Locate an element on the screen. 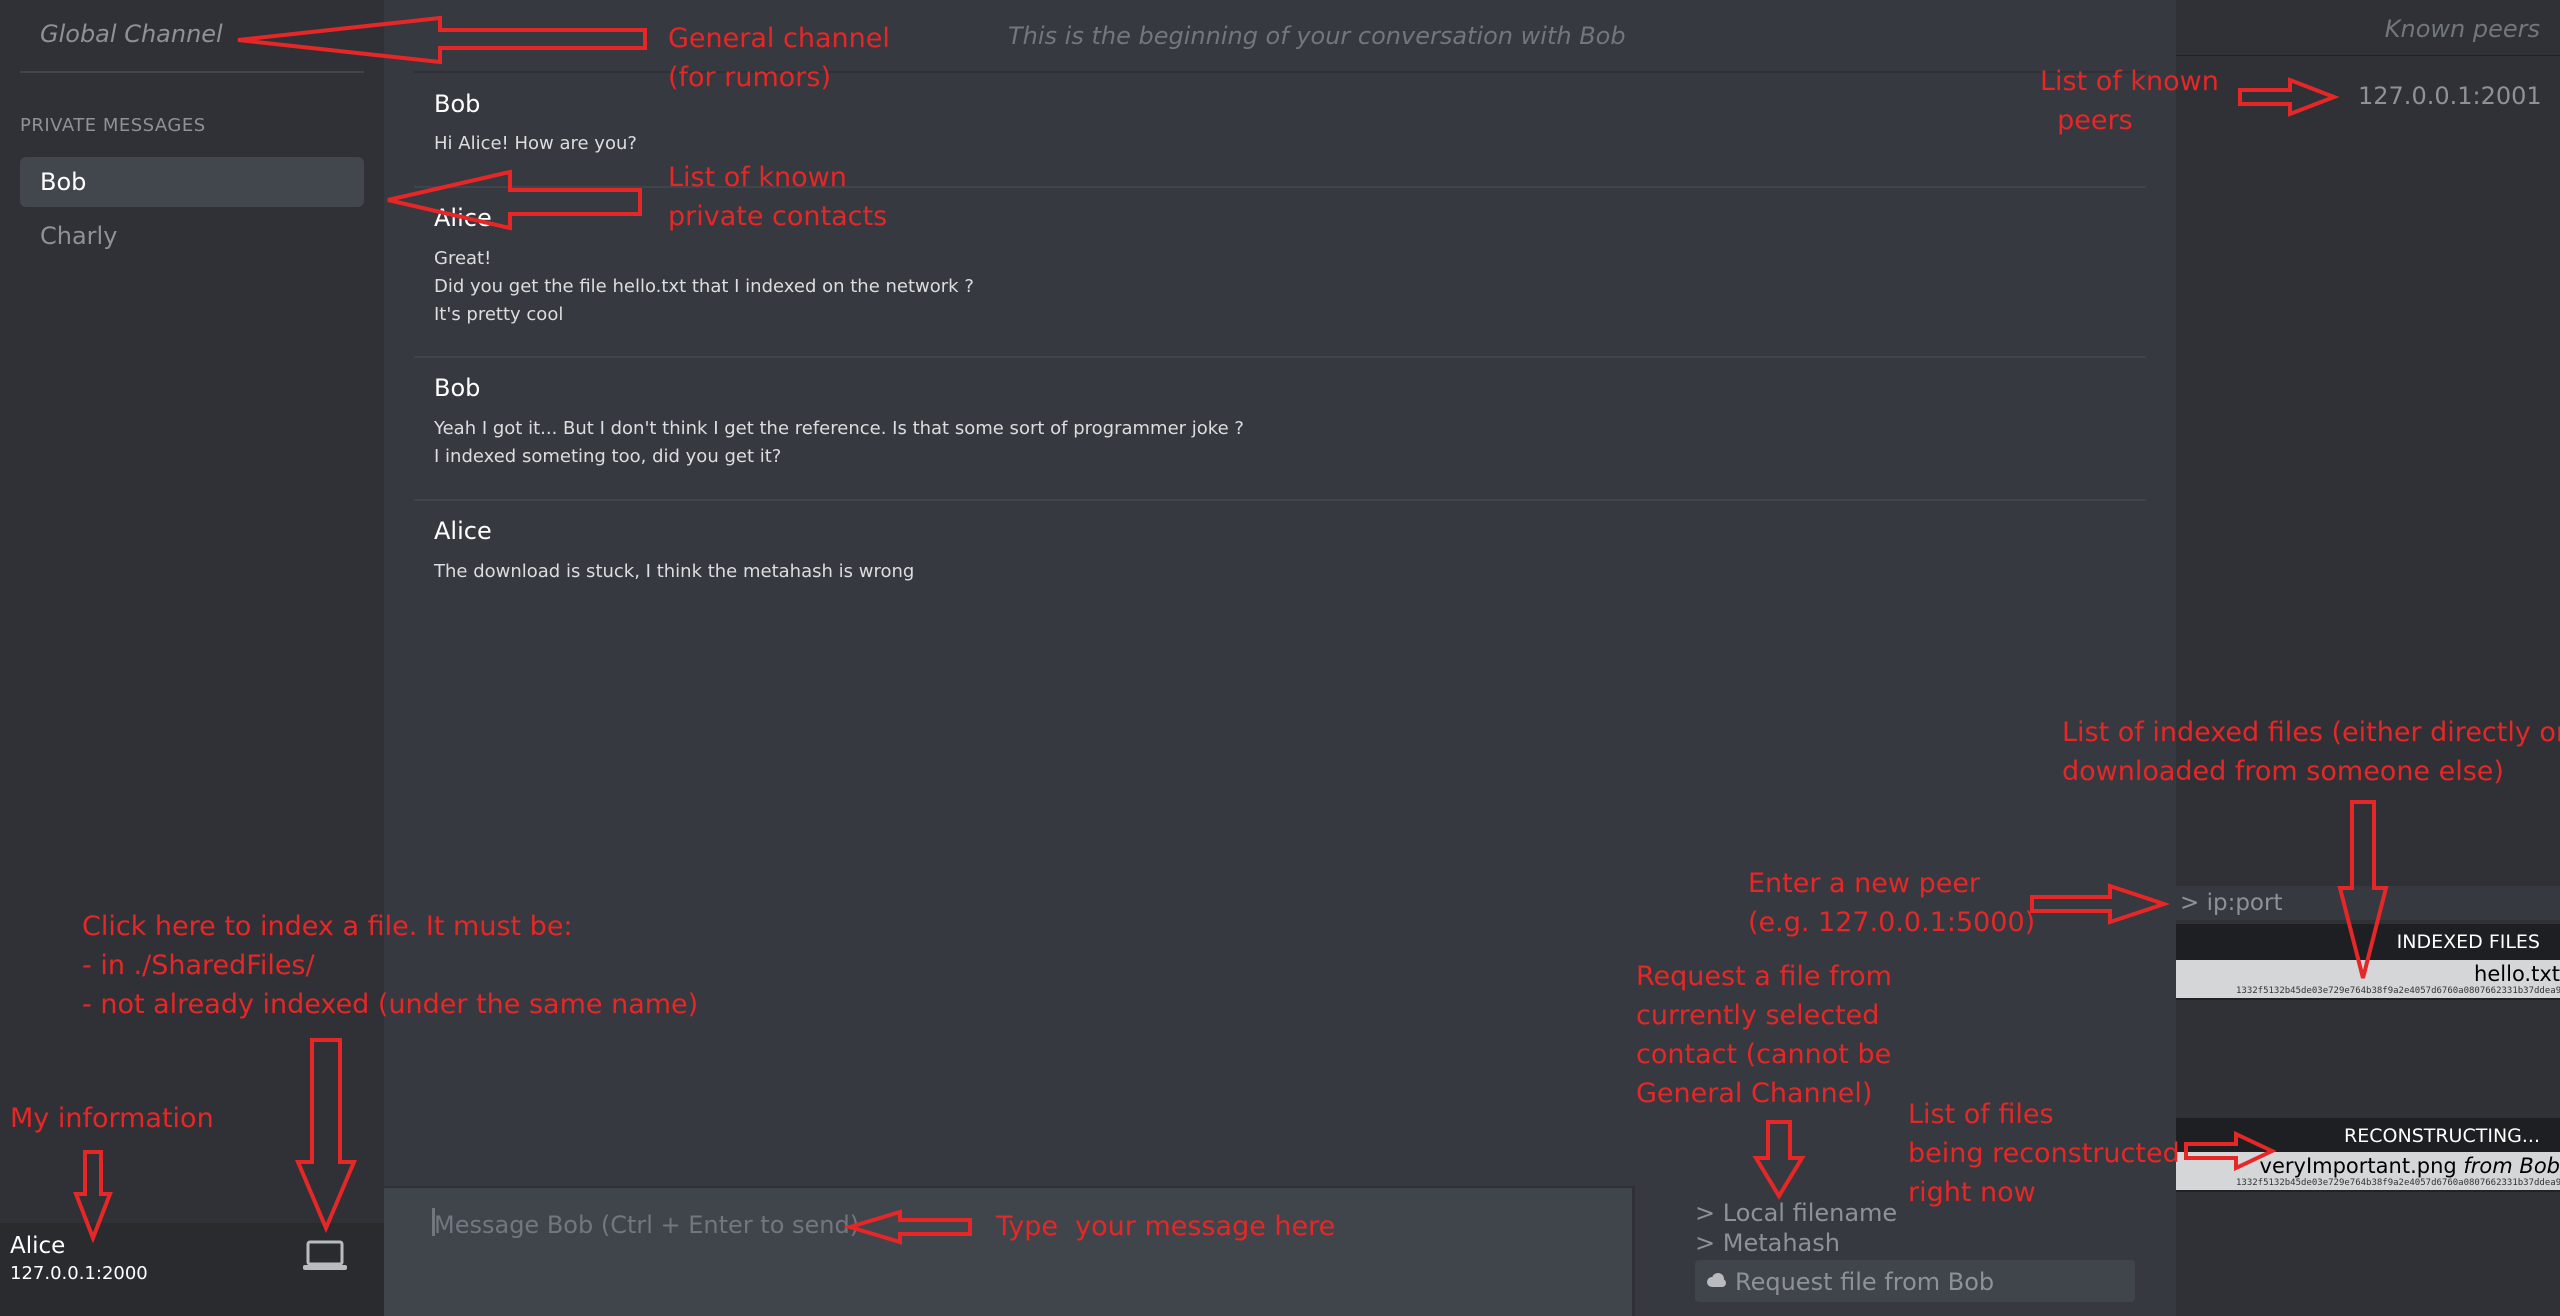  contact-item-charly: Charly is located at coordinates (192, 236).